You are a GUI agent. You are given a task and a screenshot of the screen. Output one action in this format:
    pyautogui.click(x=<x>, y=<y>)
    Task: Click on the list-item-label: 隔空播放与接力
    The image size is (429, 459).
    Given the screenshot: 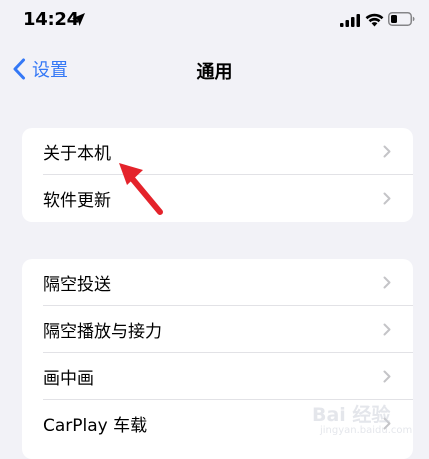 What is the action you would take?
    pyautogui.click(x=102, y=332)
    